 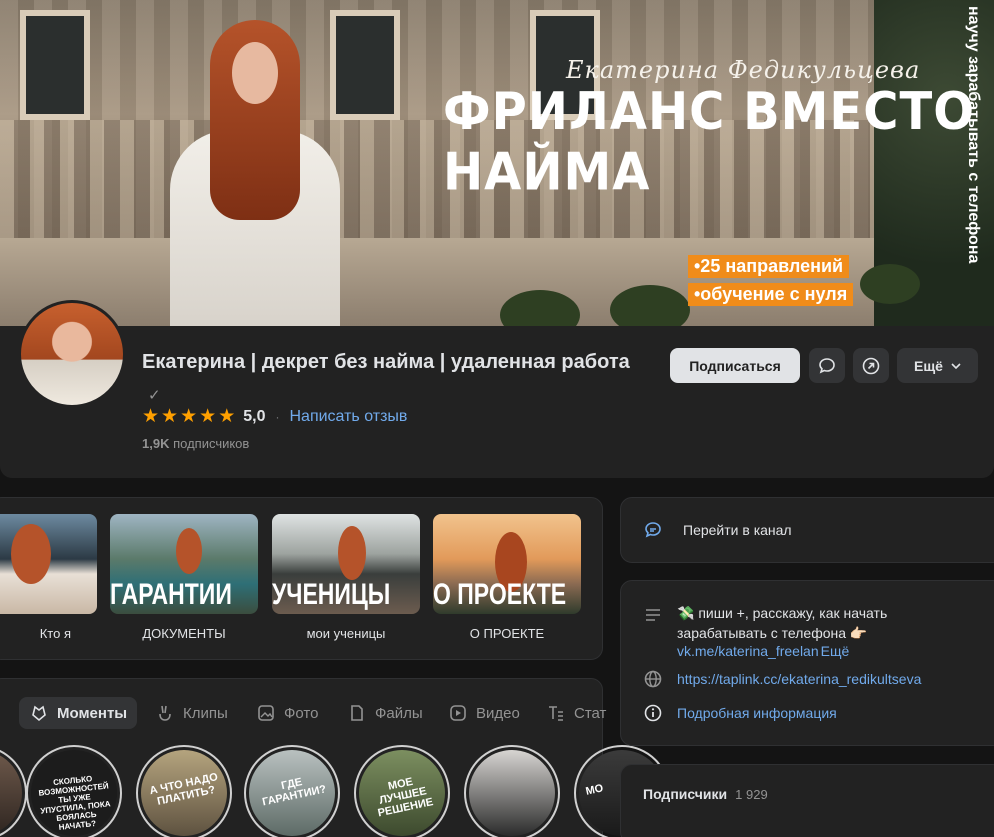 What do you see at coordinates (184, 633) in the screenshot?
I see `album-label: ДОКУМЕНТЫ` at bounding box center [184, 633].